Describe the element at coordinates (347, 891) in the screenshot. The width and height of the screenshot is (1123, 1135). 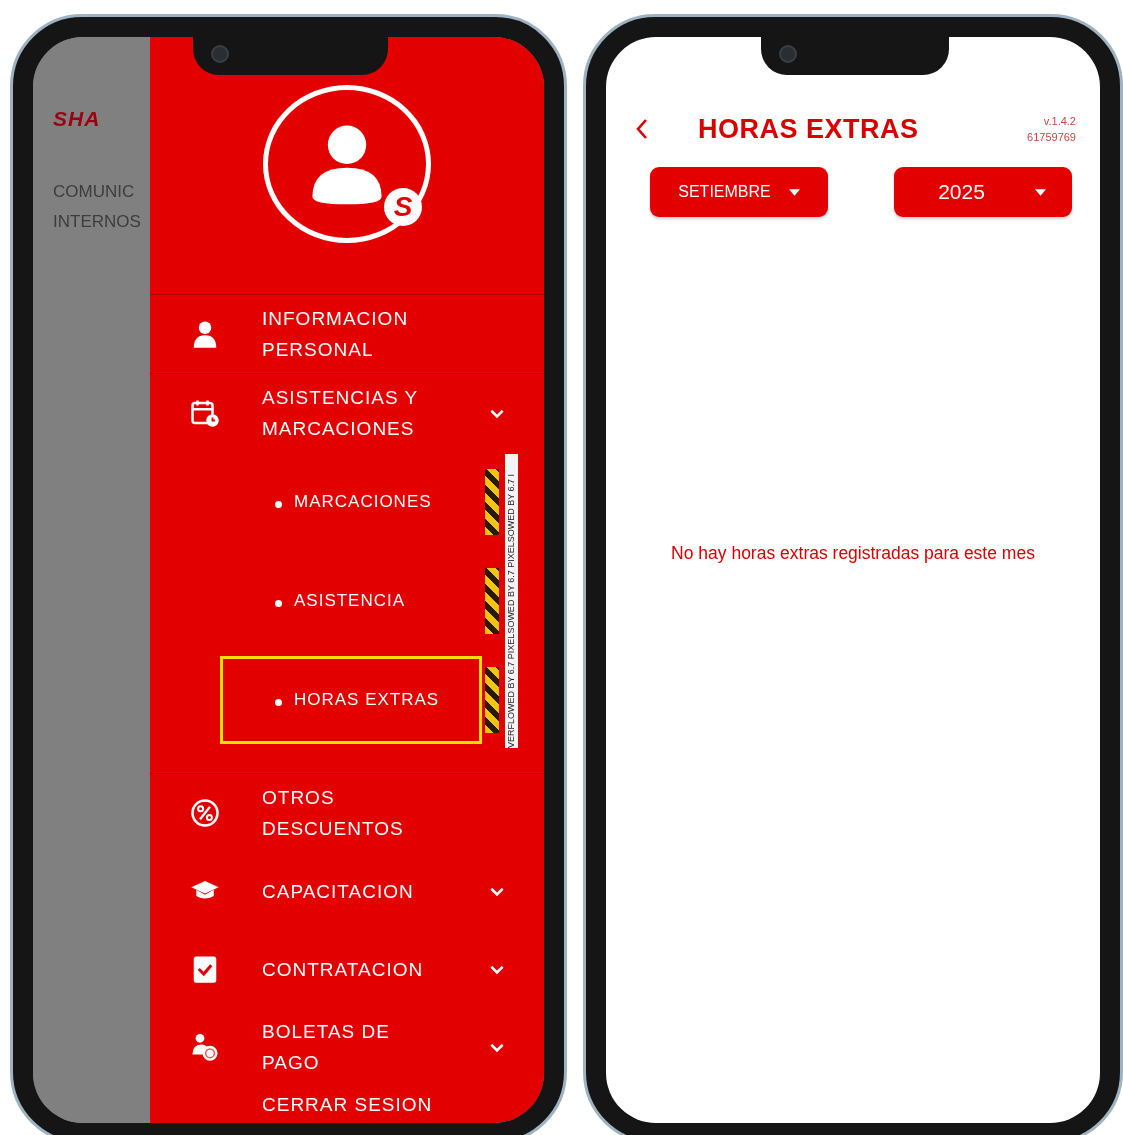
I see `drawer-menu-item: CAPACITACION` at that location.